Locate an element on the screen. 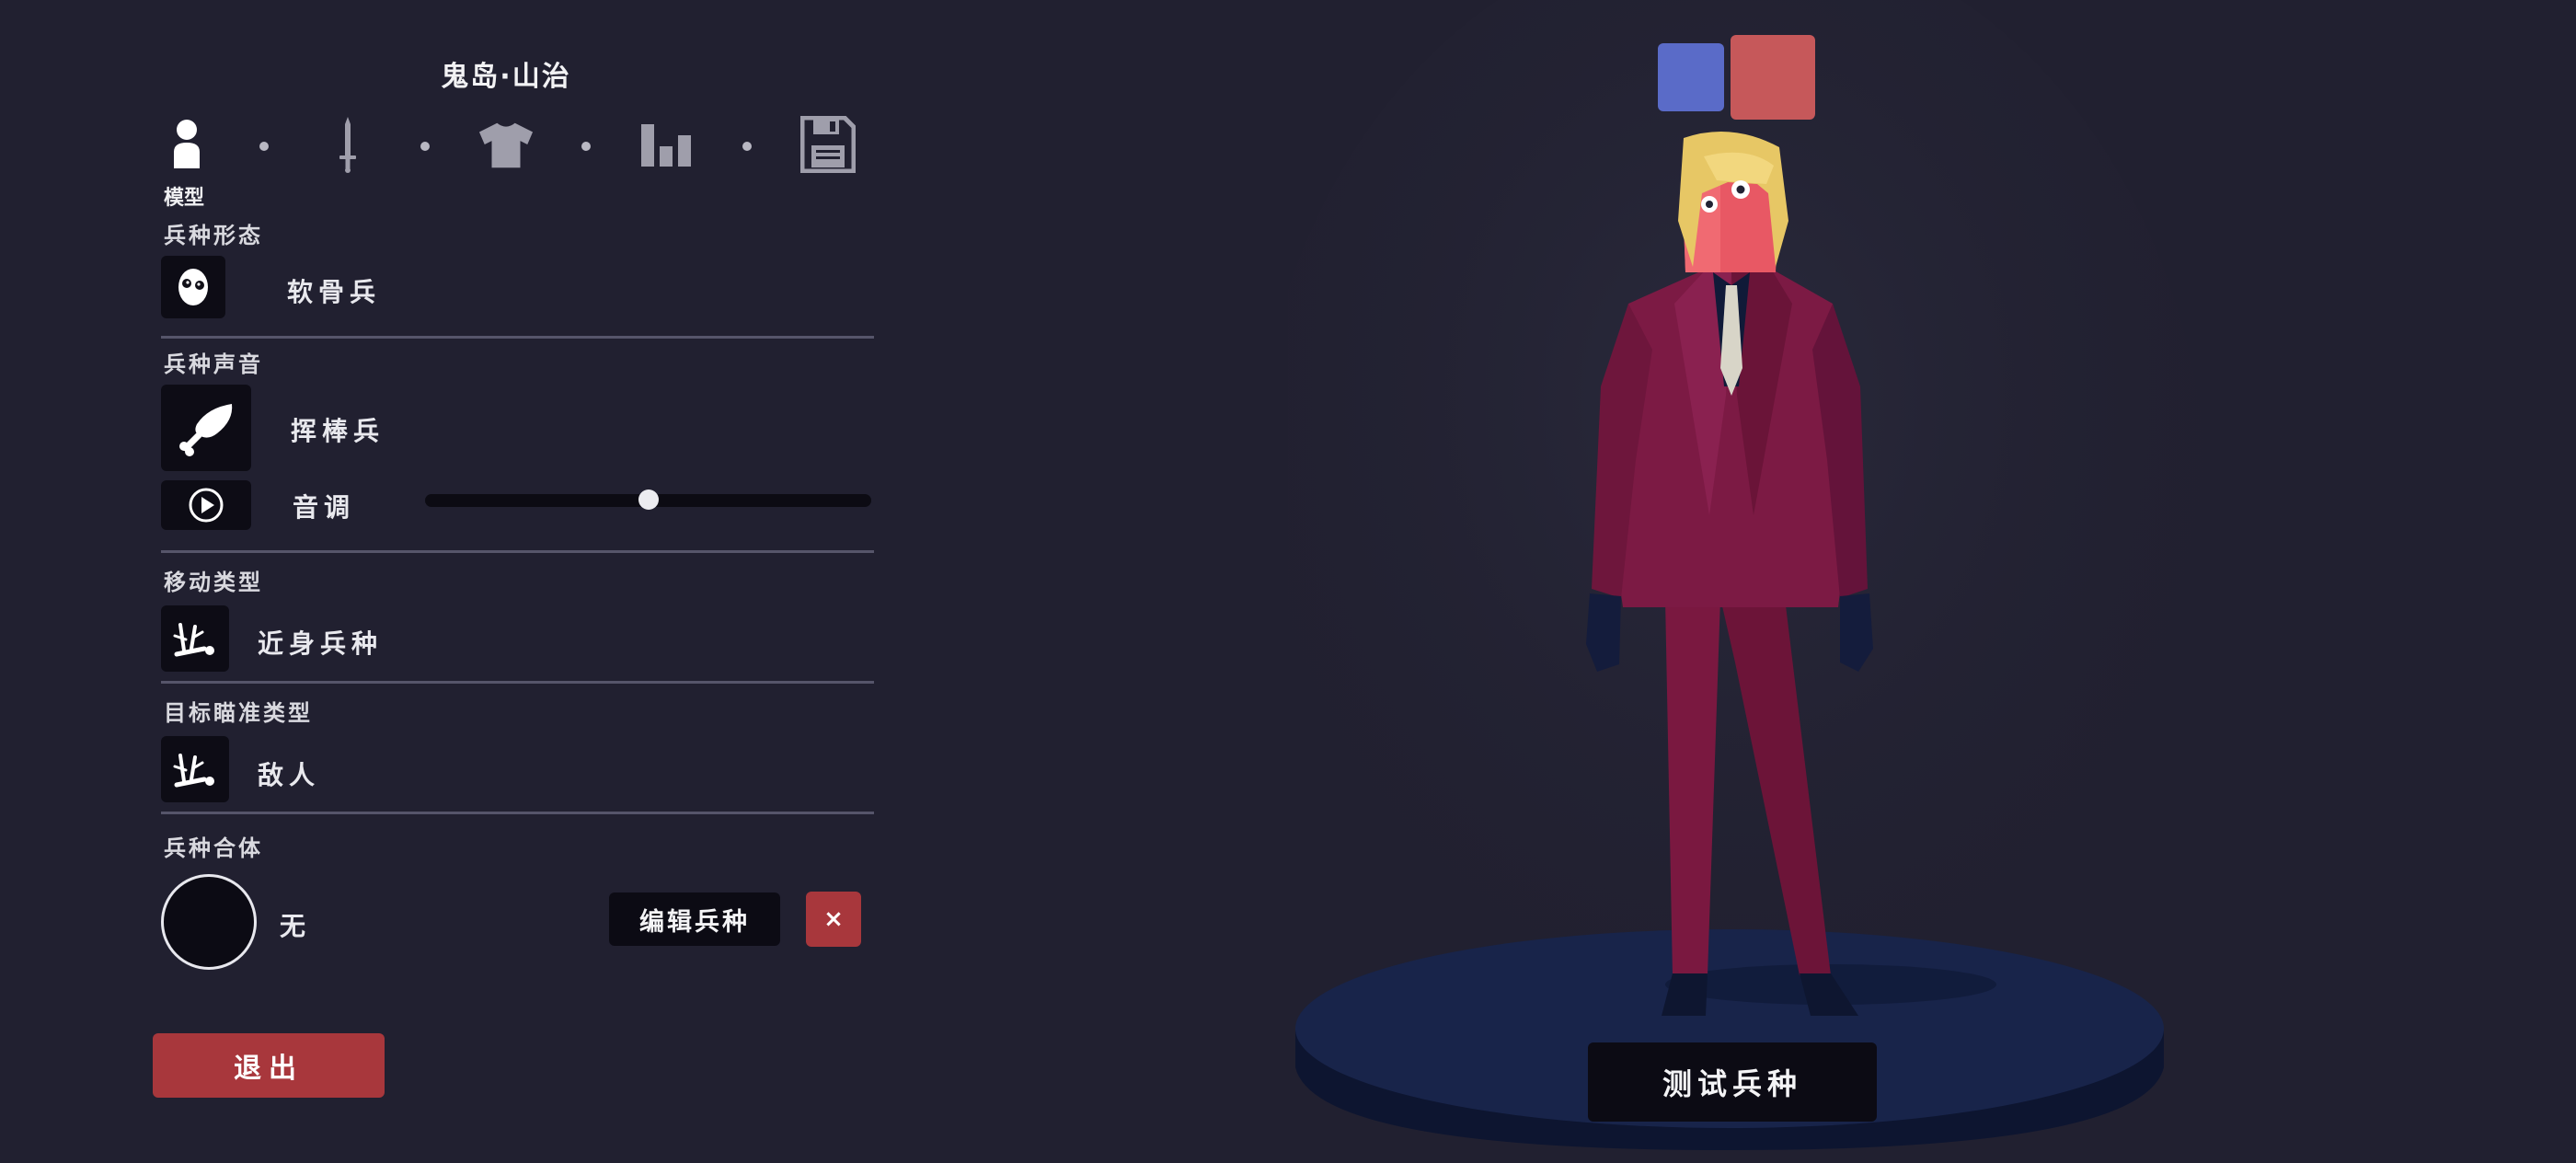 The height and width of the screenshot is (1163, 2576). unit-name-title: 鬼岛·山治 is located at coordinates (506, 77).